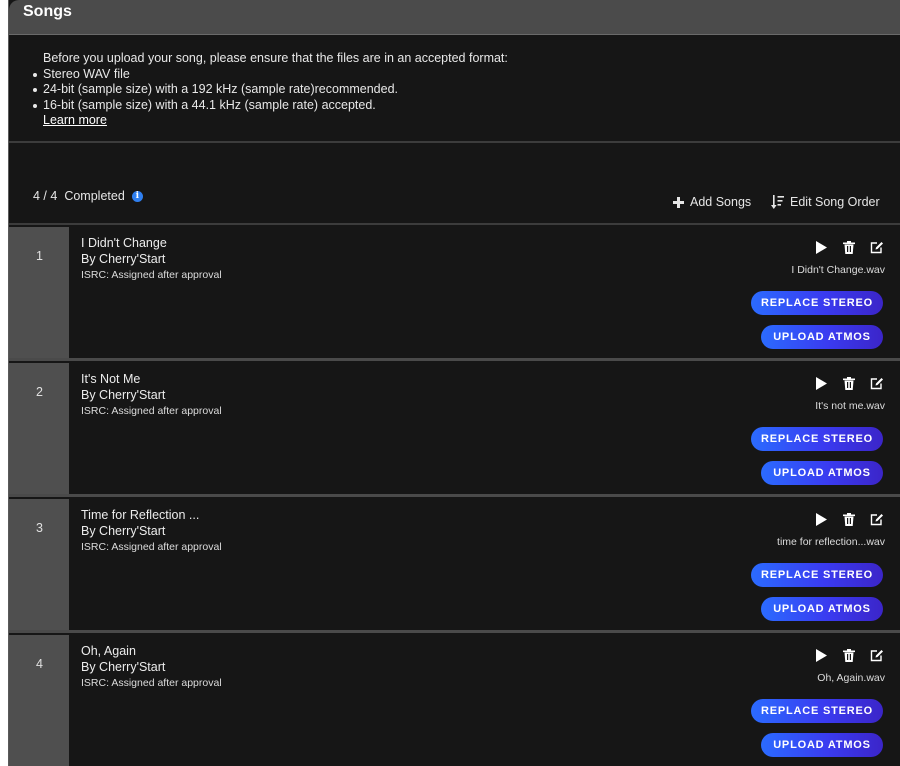 This screenshot has height=766, width=900. I want to click on completed-count: 4 / 4, so click(45, 196).